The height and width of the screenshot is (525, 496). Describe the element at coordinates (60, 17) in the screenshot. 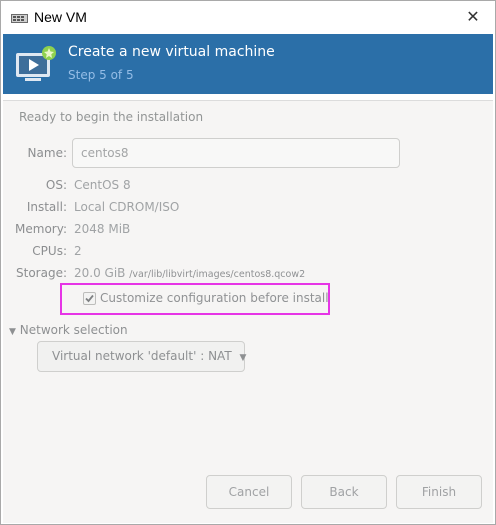

I see `window-title: New VM` at that location.